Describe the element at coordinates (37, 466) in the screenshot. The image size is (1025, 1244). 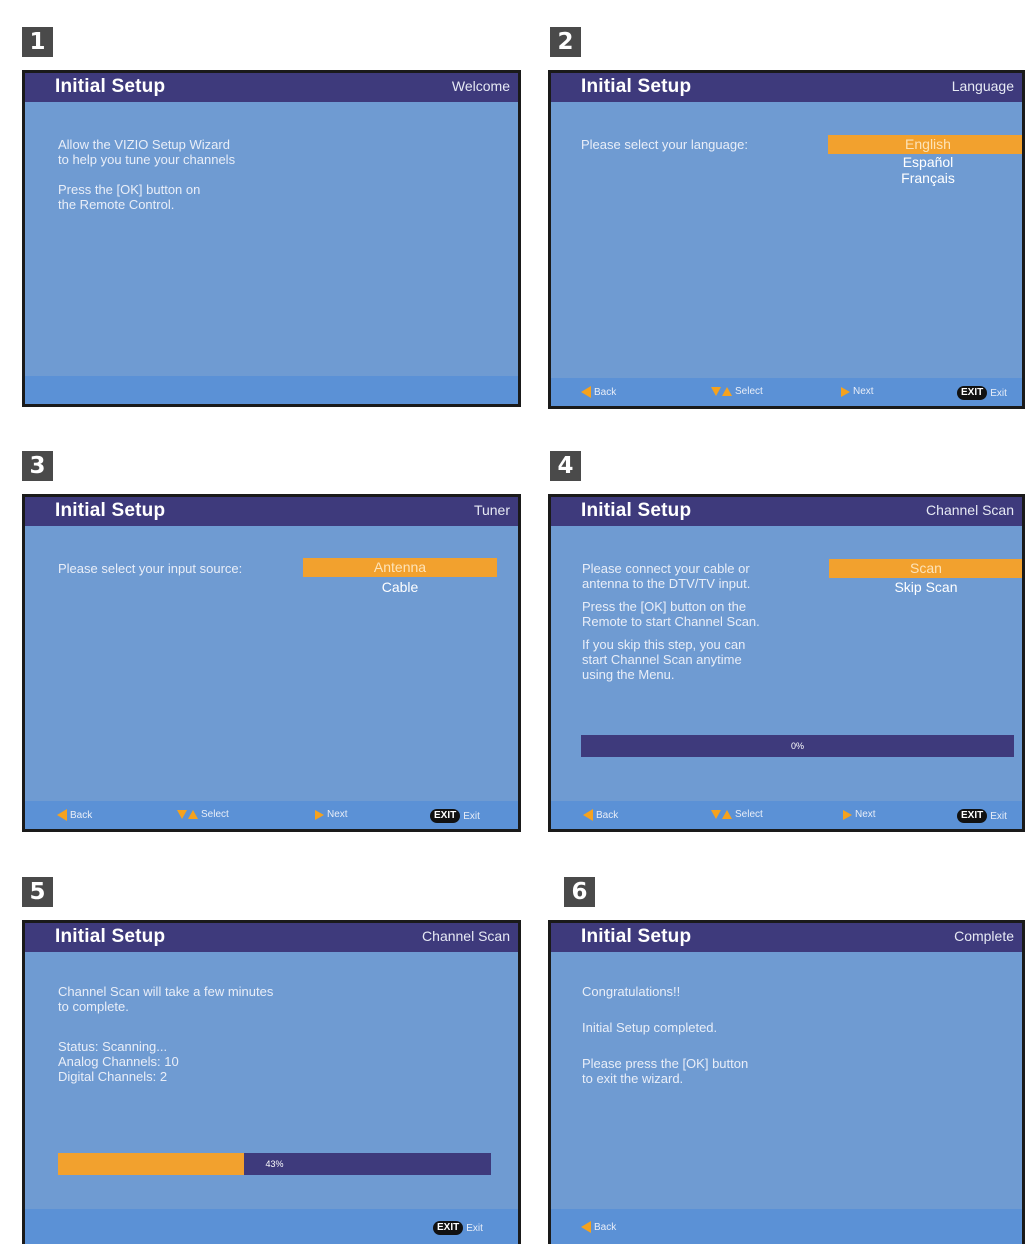
I see `step-number-badge: 3` at that location.